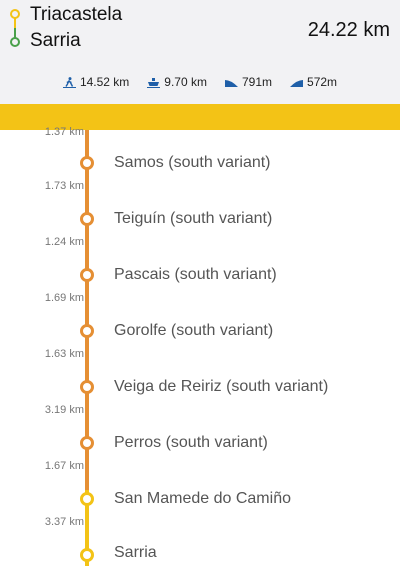  Describe the element at coordinates (322, 82) in the screenshot. I see `stat-ascent-value: 572m` at that location.